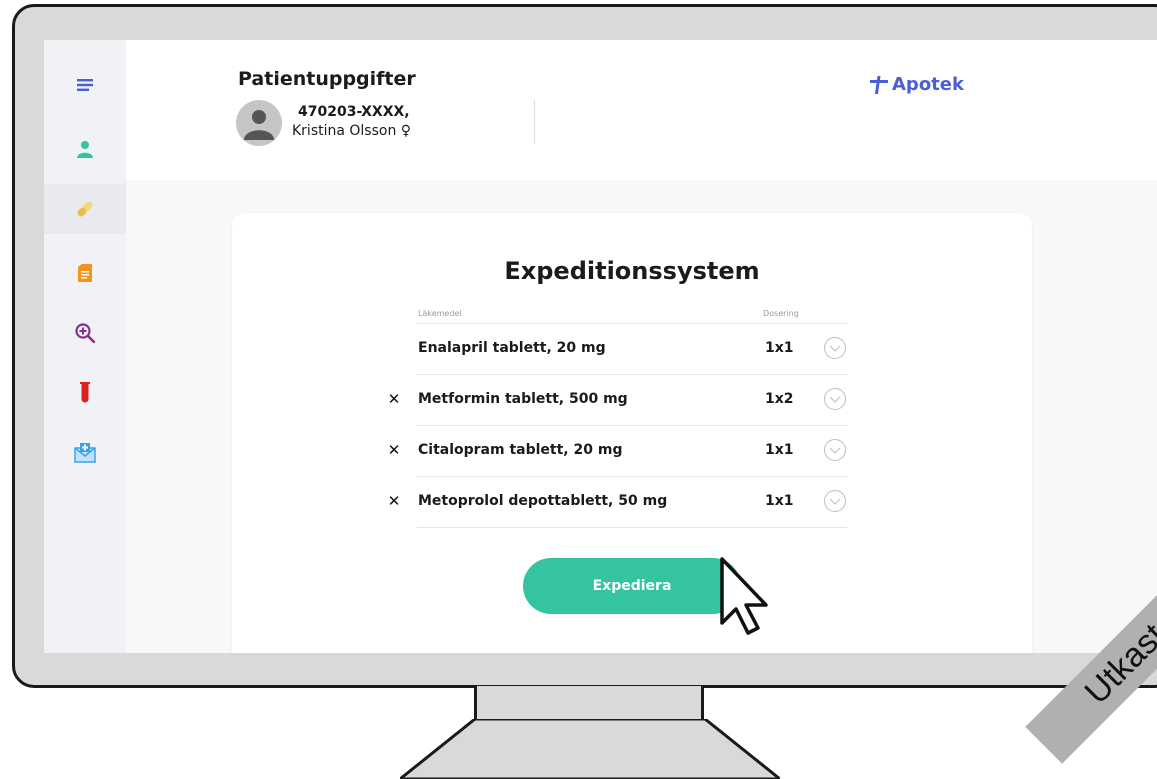 The width and height of the screenshot is (1157, 779). Describe the element at coordinates (632, 527) in the screenshot. I see `row-divider` at that location.